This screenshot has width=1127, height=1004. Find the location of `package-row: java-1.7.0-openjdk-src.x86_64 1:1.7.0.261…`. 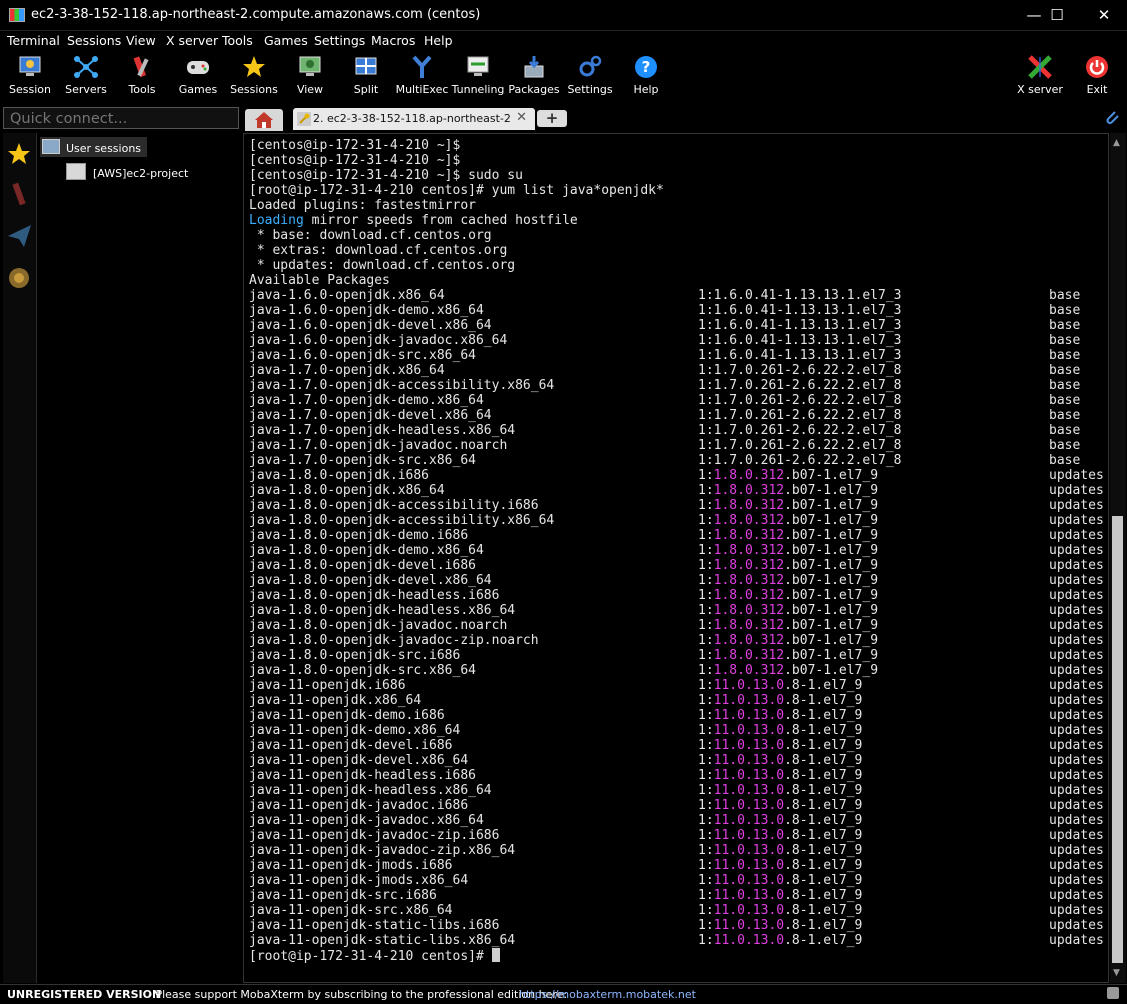

package-row: java-1.7.0-openjdk-src.x86_64 1:1.7.0.261… is located at coordinates (676, 460).